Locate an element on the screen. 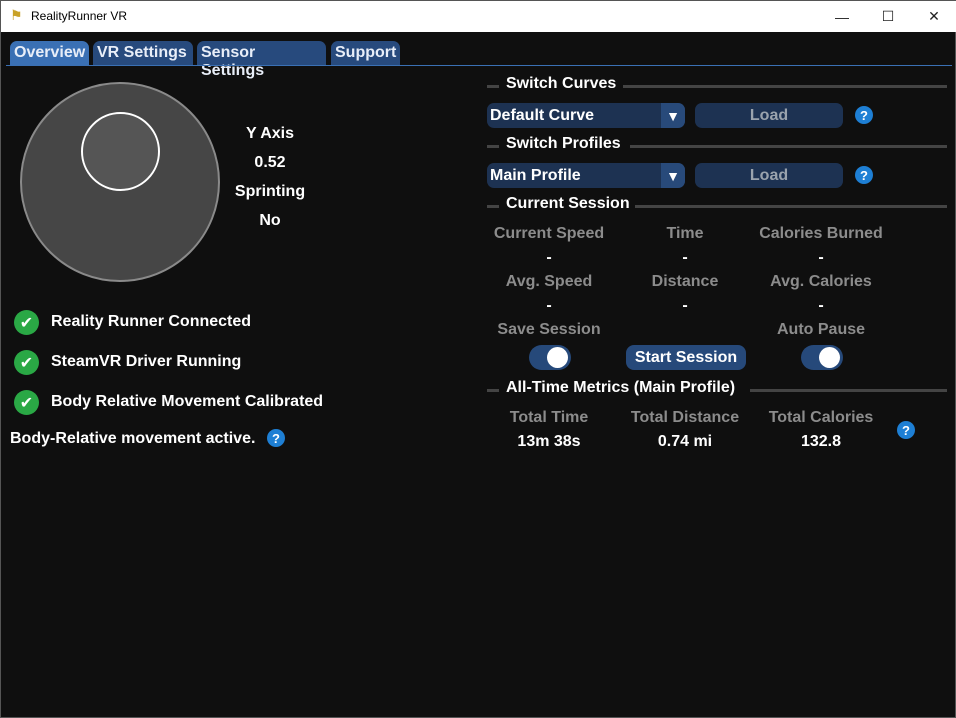 This screenshot has width=956, height=718. minimize-button: — is located at coordinates (842, 16).